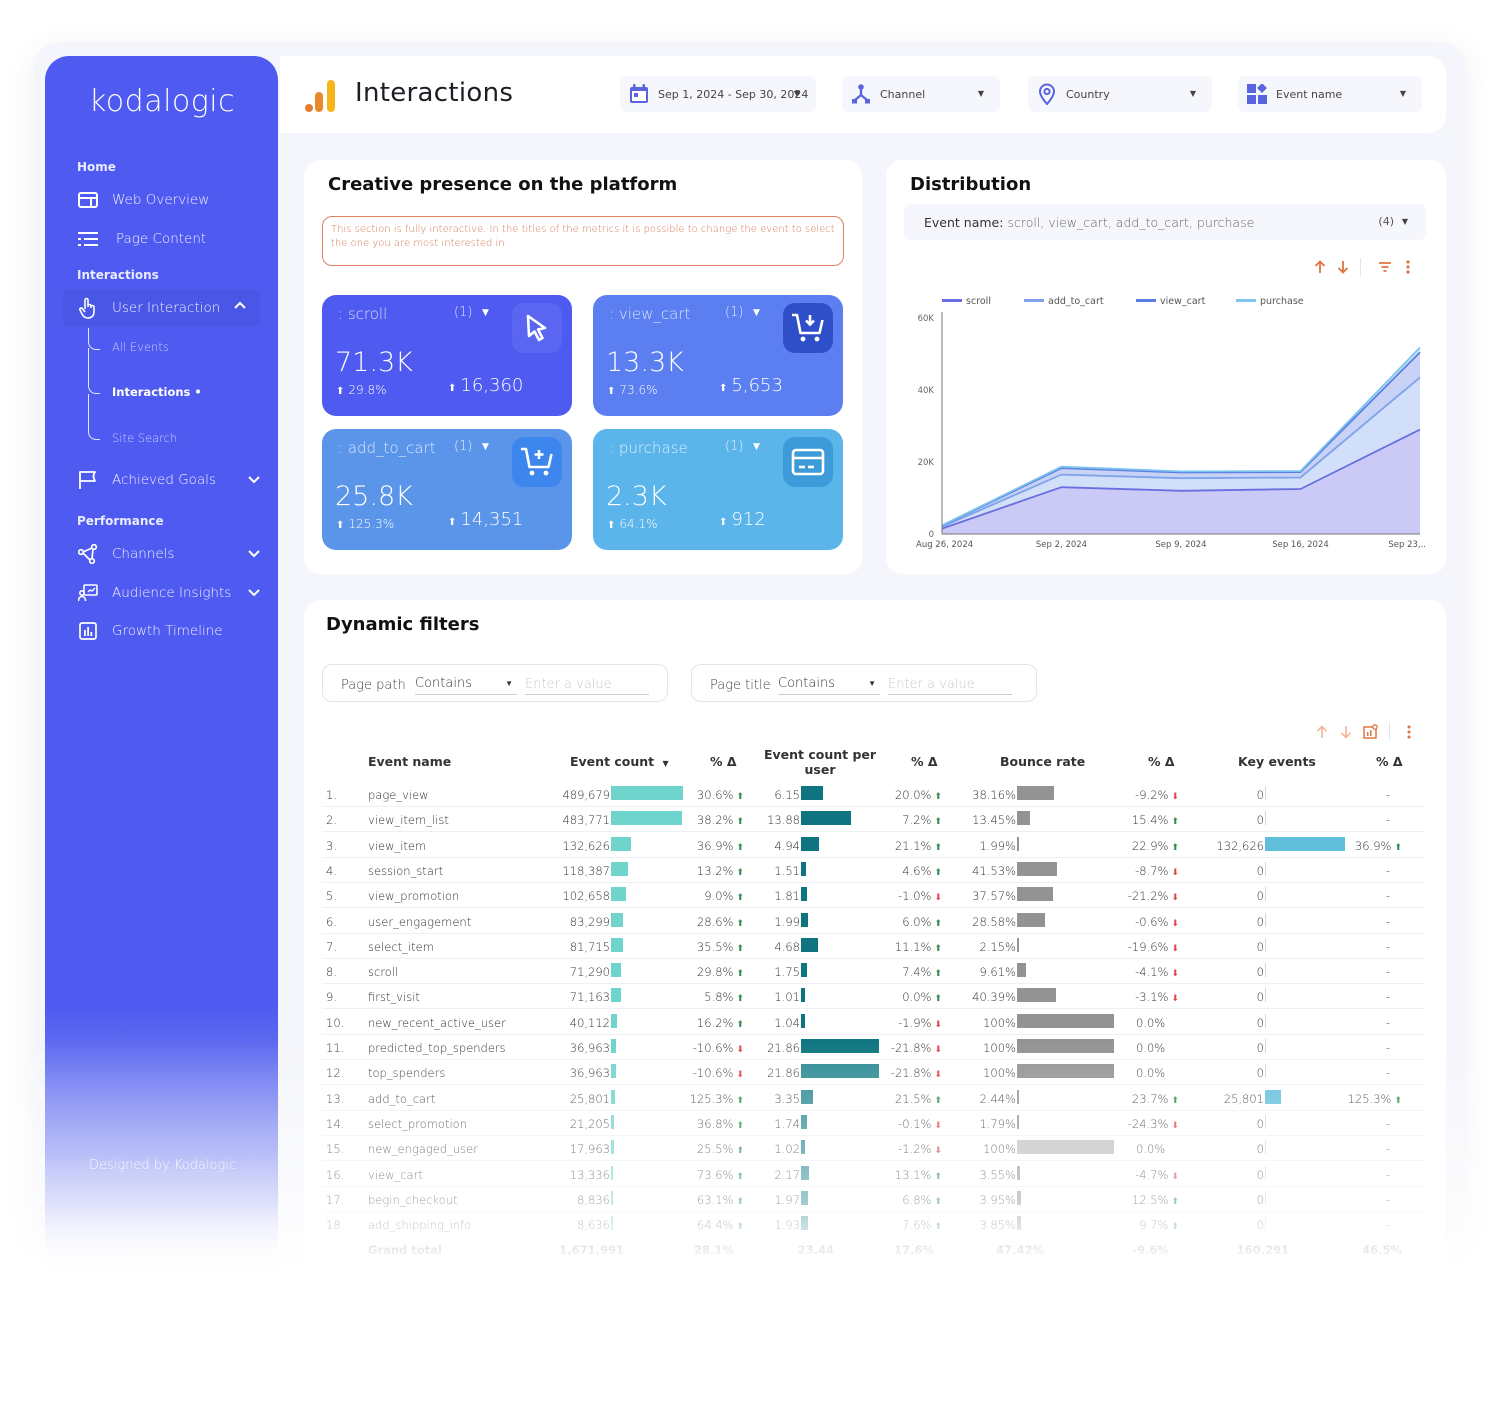  Describe the element at coordinates (1260, 1199) in the screenshot. I see `key-events-cell: 0` at that location.